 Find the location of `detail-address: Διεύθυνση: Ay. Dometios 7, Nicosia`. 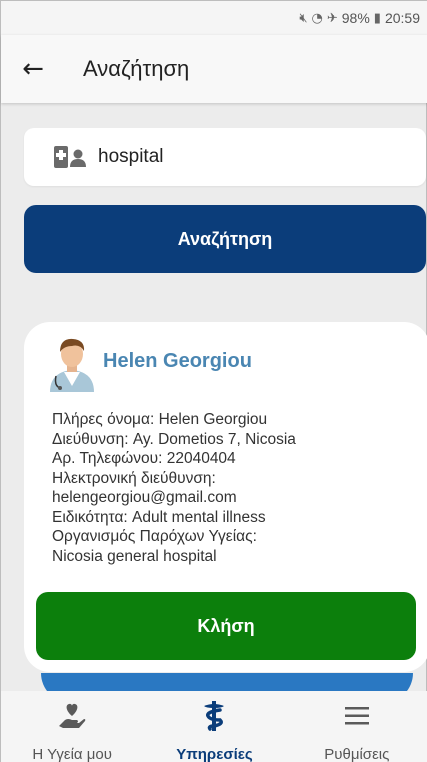

detail-address: Διεύθυνση: Ay. Dometios 7, Nicosia is located at coordinates (174, 439).